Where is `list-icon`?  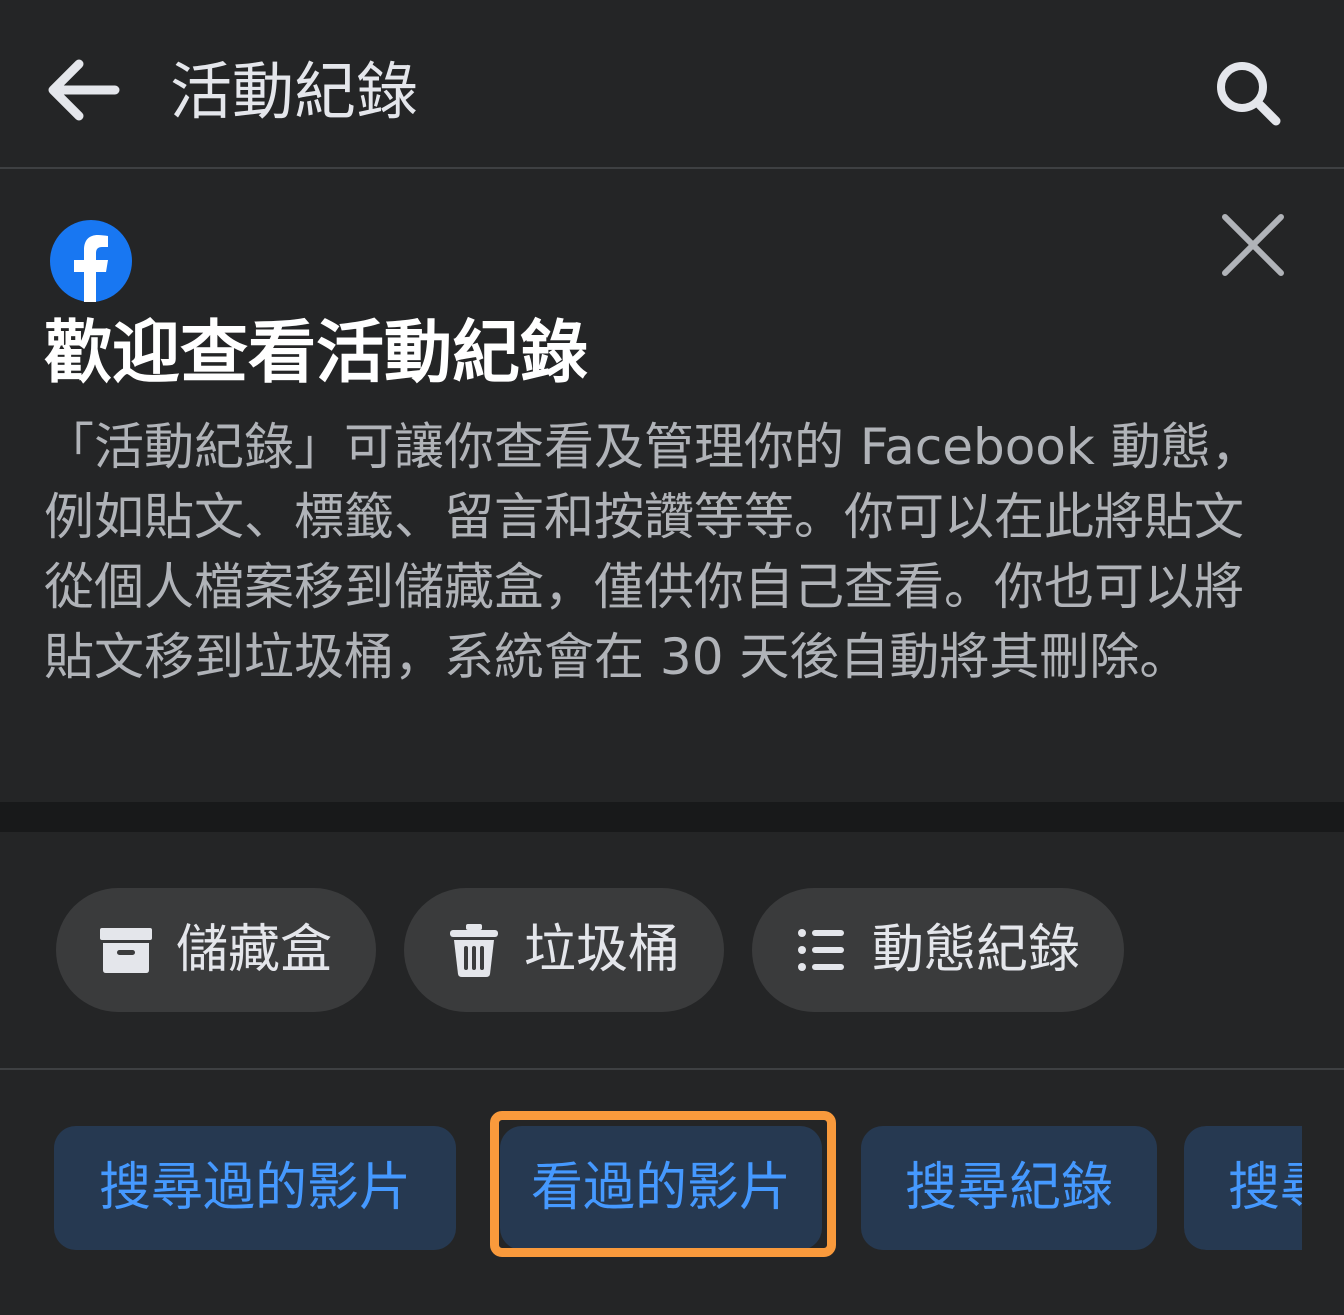 list-icon is located at coordinates (822, 950).